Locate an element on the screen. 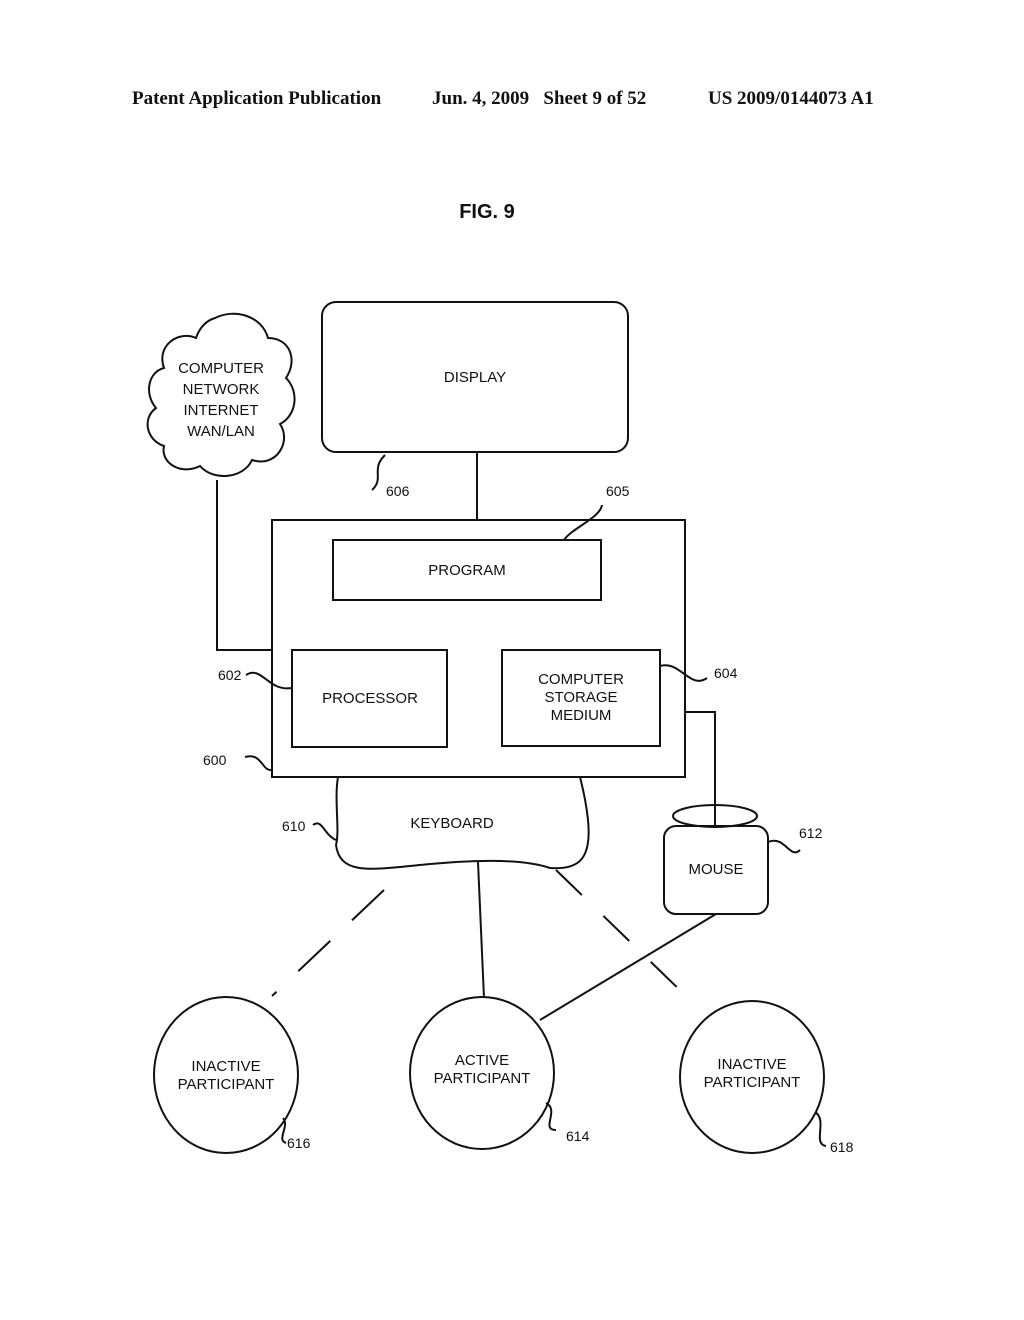  storage-box: COMPUTER STORAGE MEDIUM is located at coordinates (581, 698).